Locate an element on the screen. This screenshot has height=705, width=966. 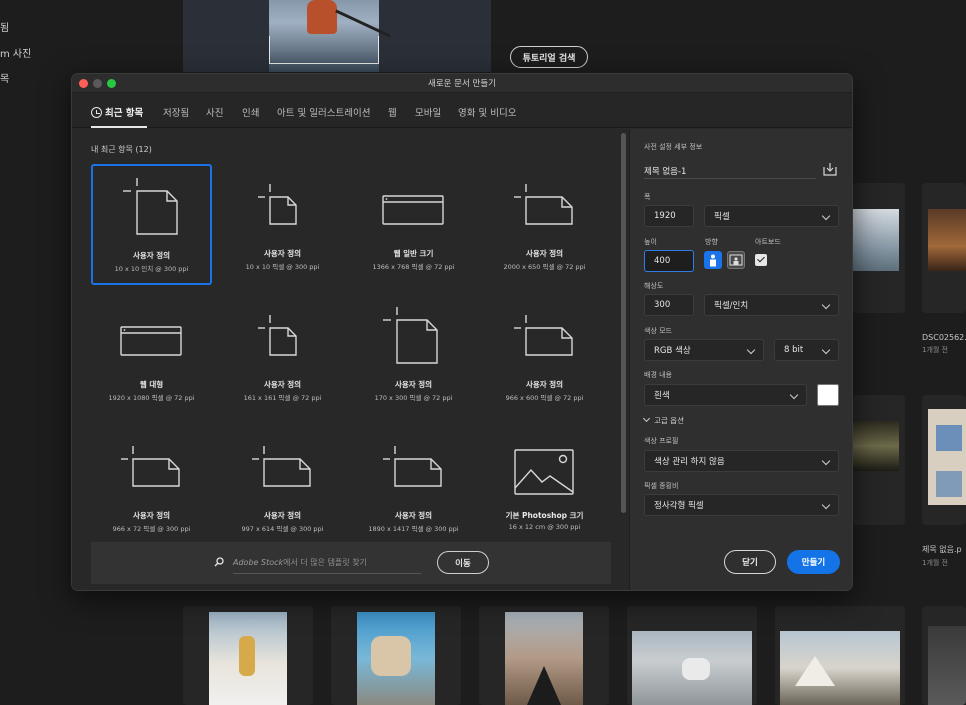
minimize-window-icon is located at coordinates (97, 83).